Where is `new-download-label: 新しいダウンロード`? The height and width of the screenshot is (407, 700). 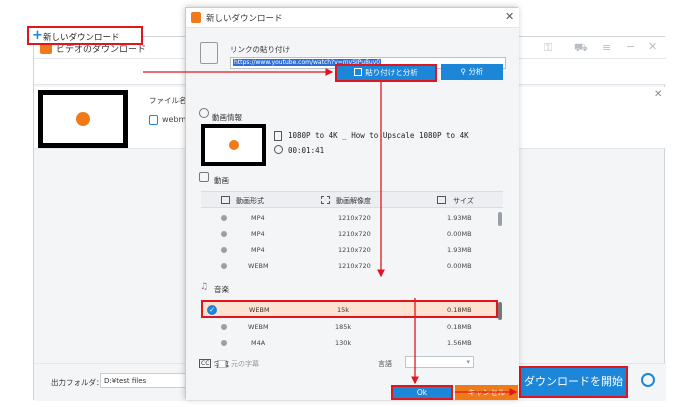 new-download-label: 新しいダウンロード is located at coordinates (81, 38).